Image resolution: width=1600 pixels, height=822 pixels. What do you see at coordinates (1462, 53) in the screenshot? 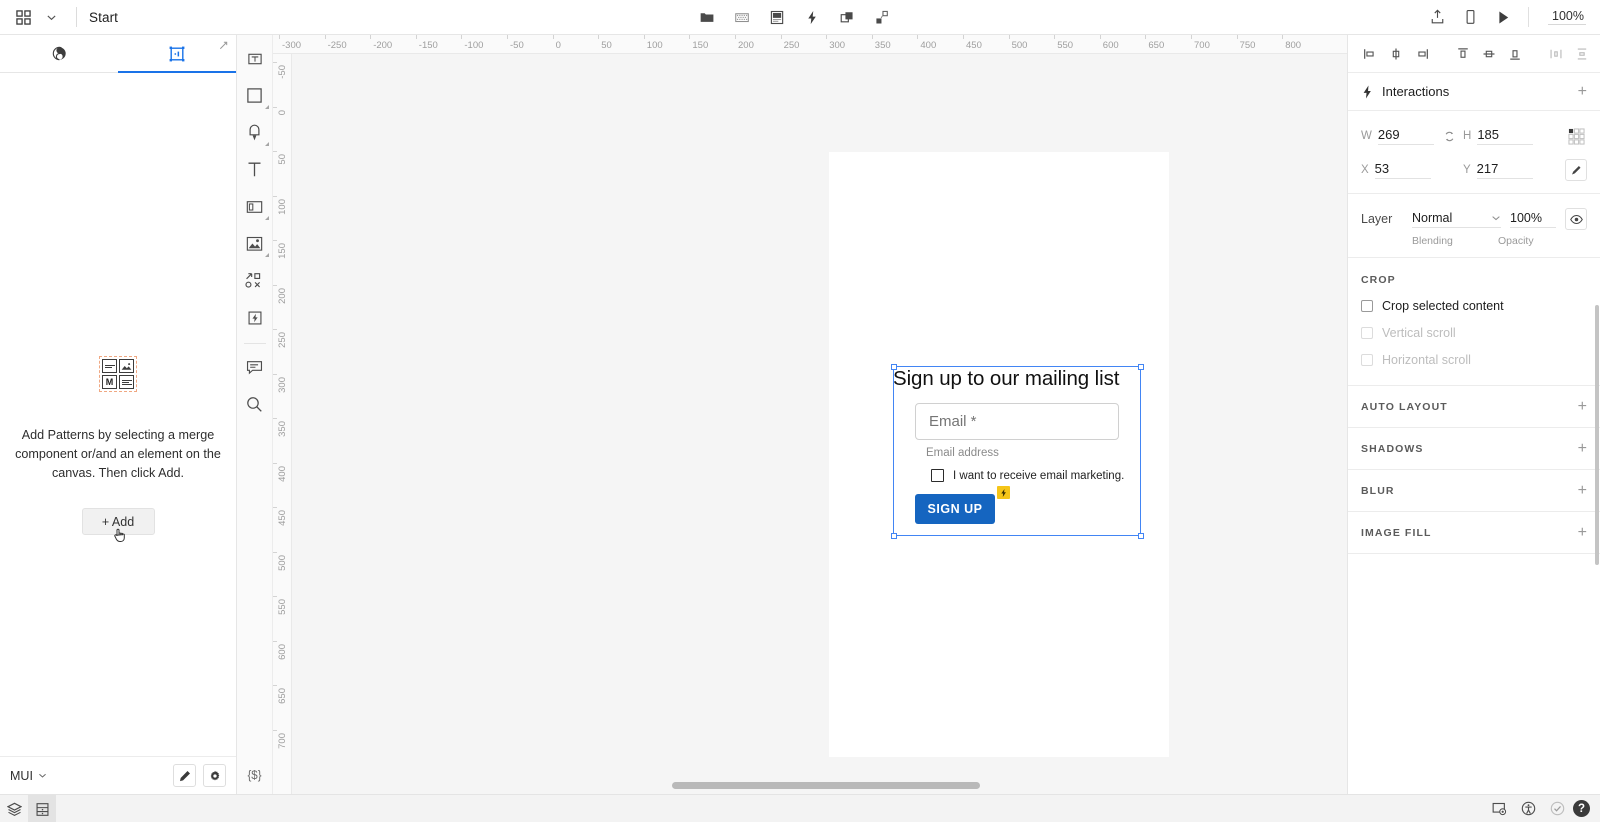
I see `align-top-icon` at bounding box center [1462, 53].